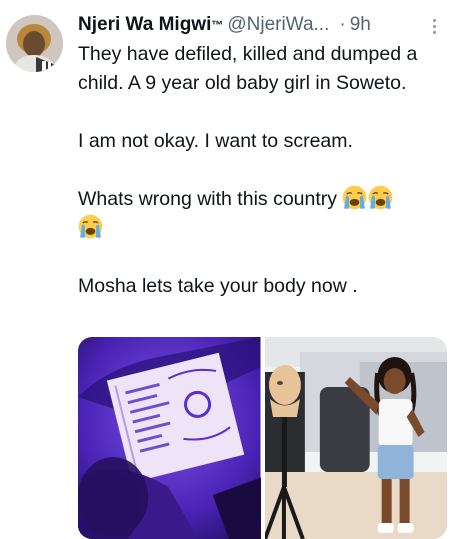 This screenshot has height=539, width=451. I want to click on tweet-header: Njeri Wa Migwi ™ @NjeriWa... · 9h, so click(260, 25).